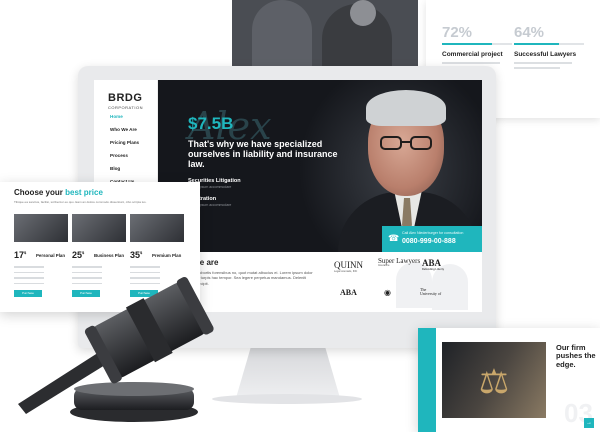 The width and height of the screenshot is (600, 432). Describe the element at coordinates (282, 33) in the screenshot. I see `person-silhouette` at that location.